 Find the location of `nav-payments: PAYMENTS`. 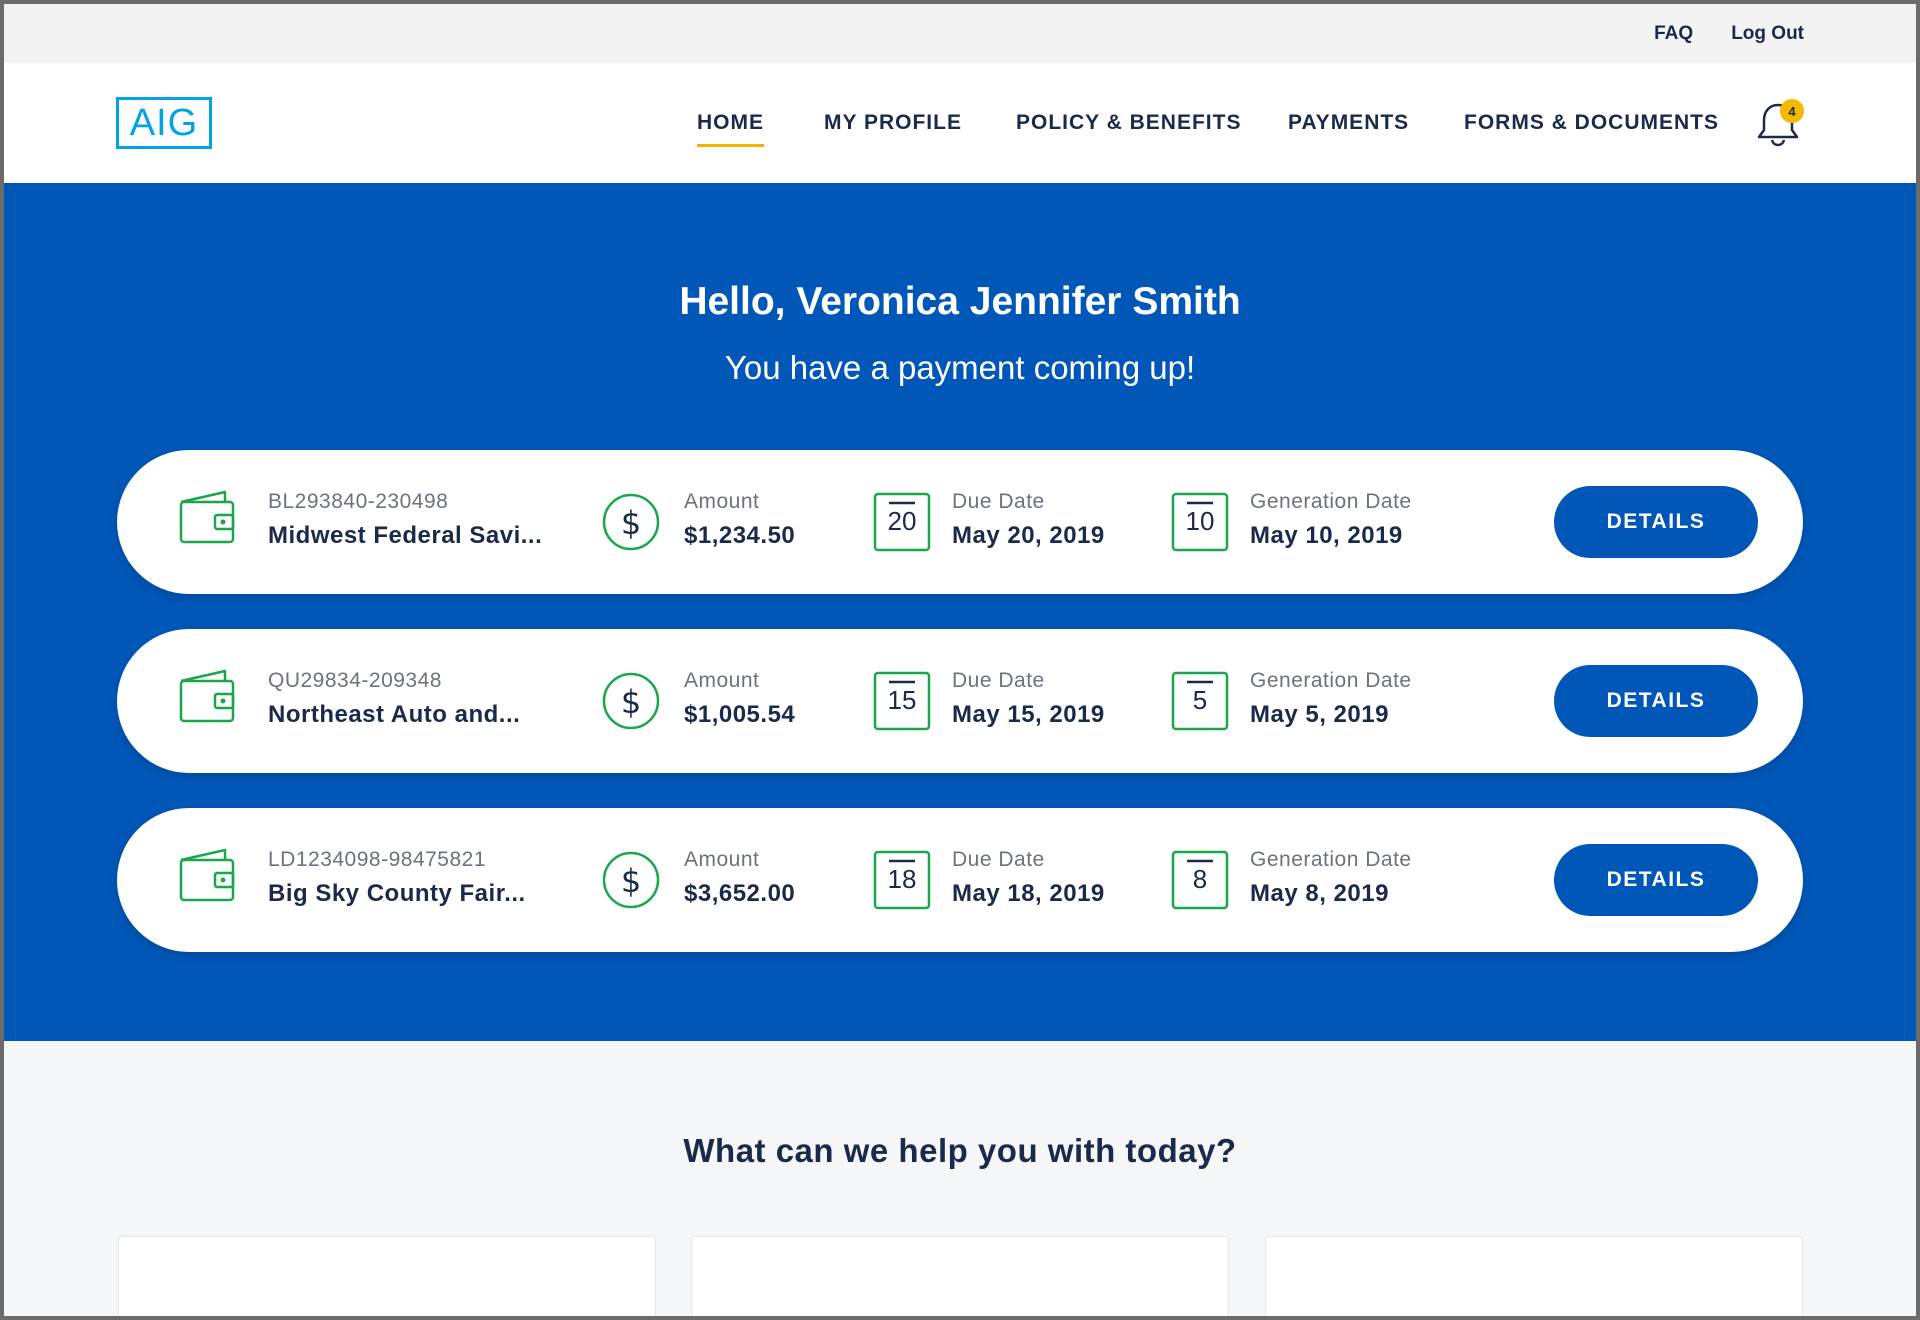

nav-payments: PAYMENTS is located at coordinates (1348, 123).